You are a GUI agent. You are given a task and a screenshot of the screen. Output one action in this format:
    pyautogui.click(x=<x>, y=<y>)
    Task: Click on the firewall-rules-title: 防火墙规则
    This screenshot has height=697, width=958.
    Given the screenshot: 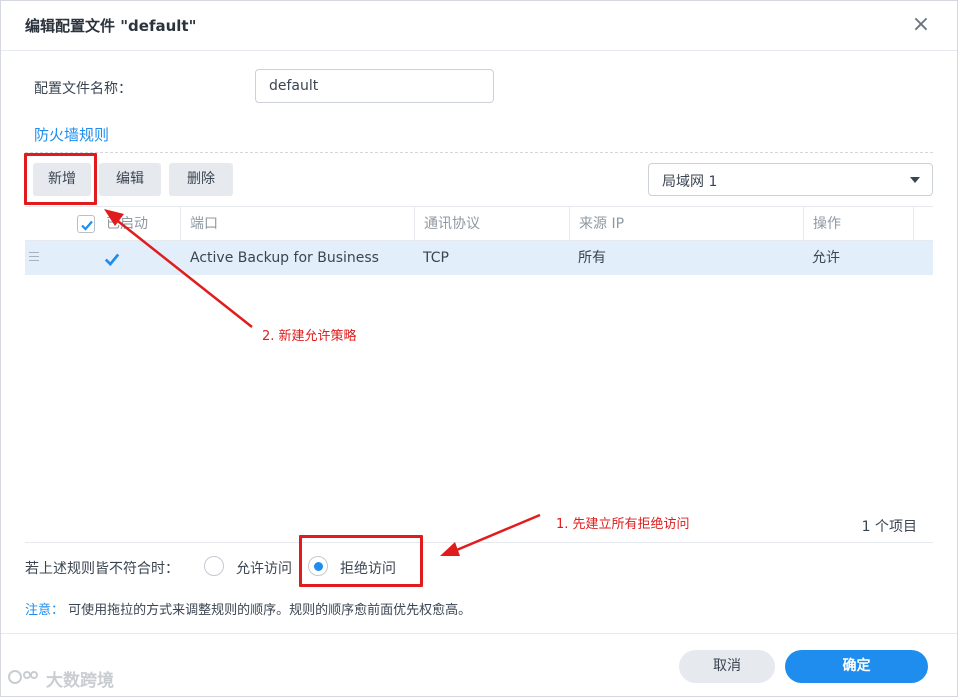 What is the action you would take?
    pyautogui.click(x=72, y=135)
    